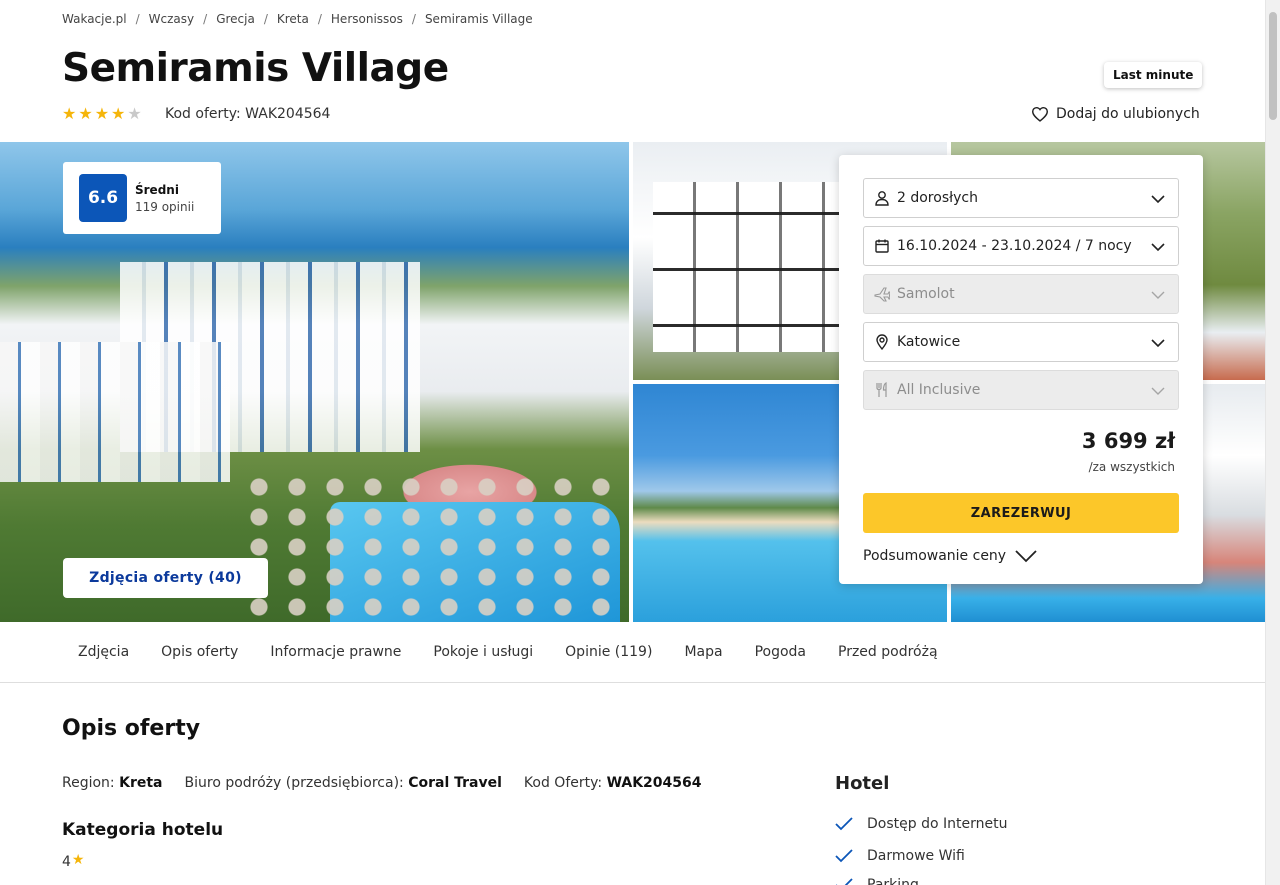  I want to click on rating-card: 6.6 Średni 119 opinii, so click(142, 198).